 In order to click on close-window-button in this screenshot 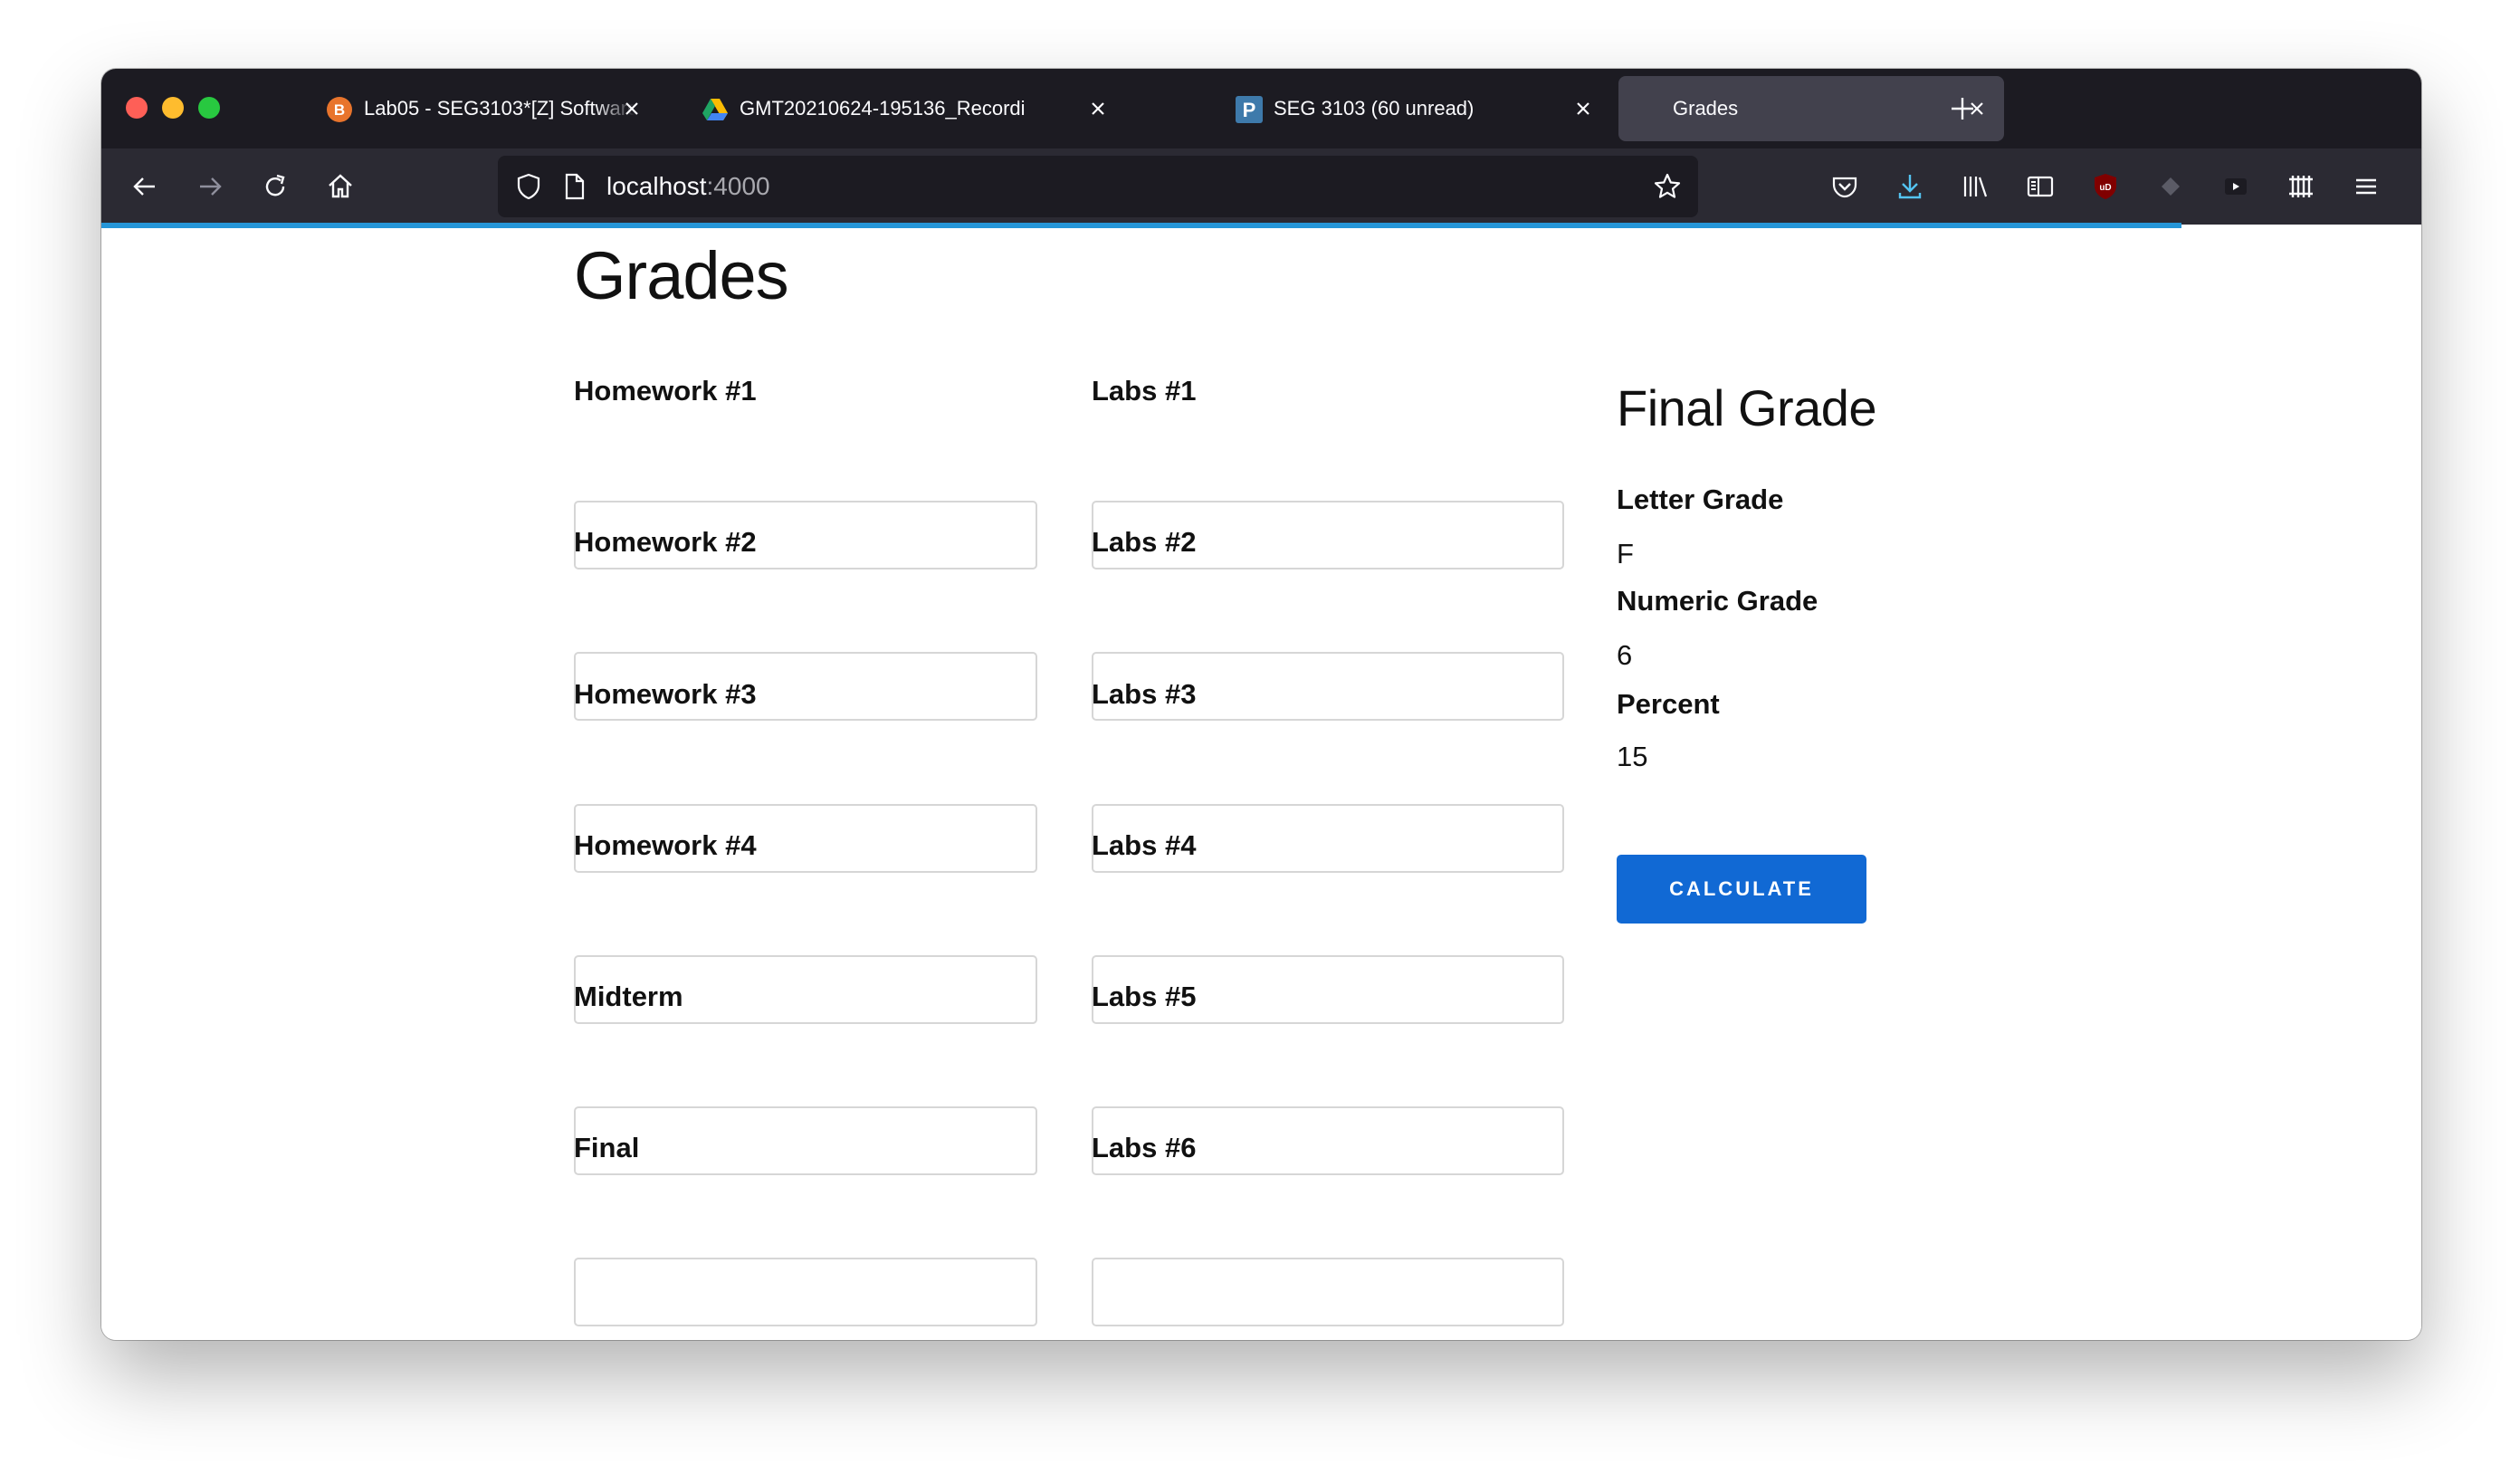, I will do `click(137, 108)`.